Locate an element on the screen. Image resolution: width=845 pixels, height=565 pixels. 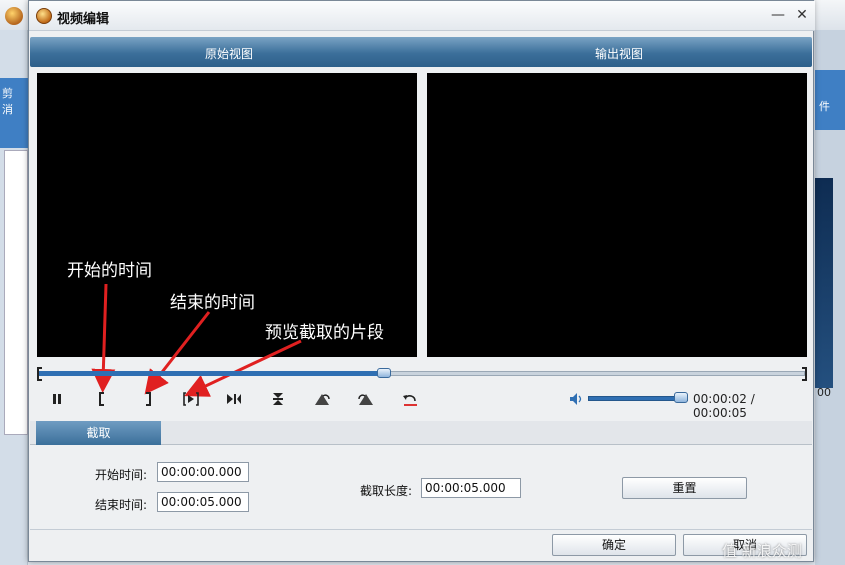
pause-icon is located at coordinates (57, 399).